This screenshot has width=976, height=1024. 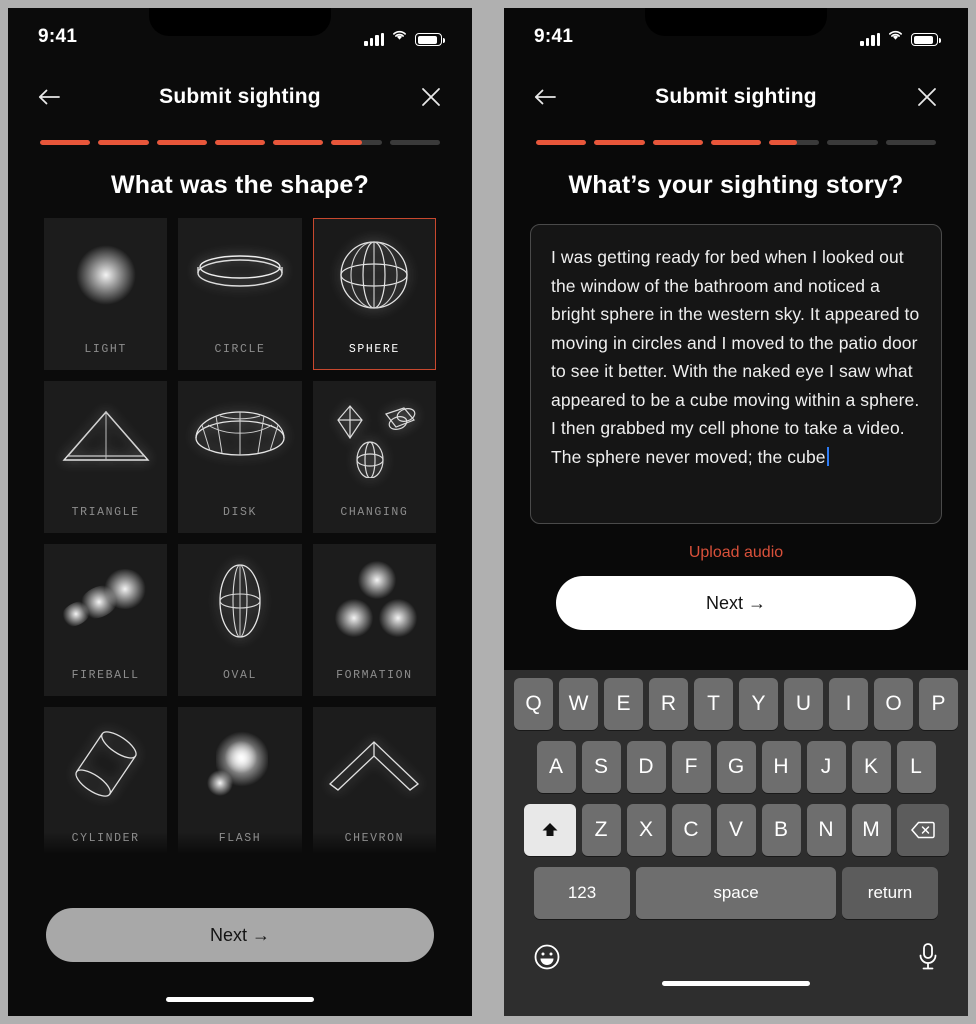 What do you see at coordinates (668, 704) in the screenshot?
I see `key-r: R` at bounding box center [668, 704].